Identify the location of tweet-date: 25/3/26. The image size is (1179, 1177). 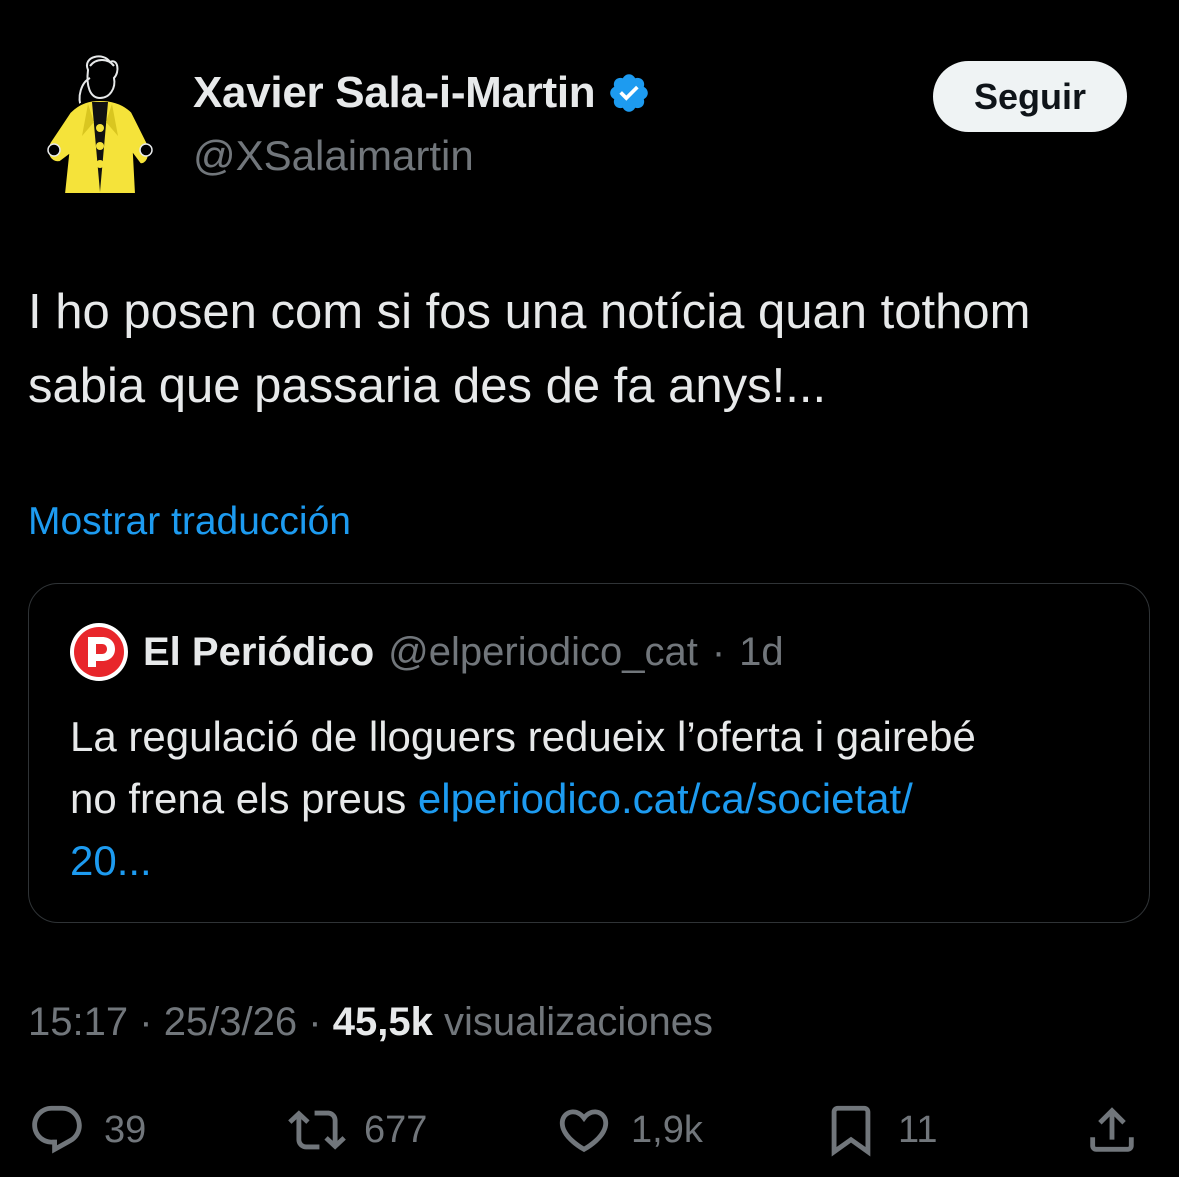
(230, 1022).